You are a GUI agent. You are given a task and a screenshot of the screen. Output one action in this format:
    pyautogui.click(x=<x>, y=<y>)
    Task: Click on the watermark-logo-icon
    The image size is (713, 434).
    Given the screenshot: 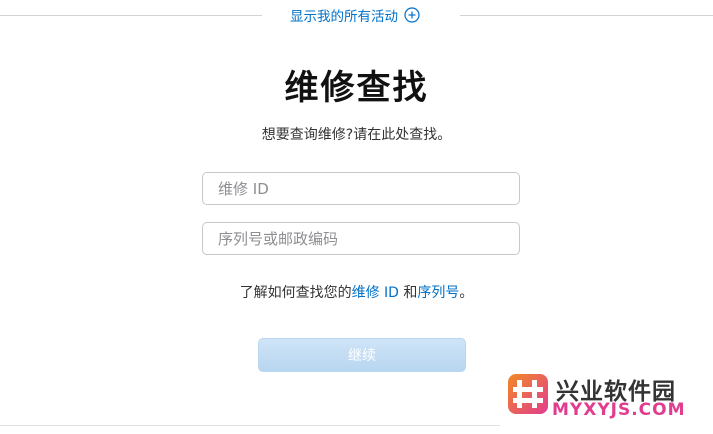 What is the action you would take?
    pyautogui.click(x=528, y=394)
    